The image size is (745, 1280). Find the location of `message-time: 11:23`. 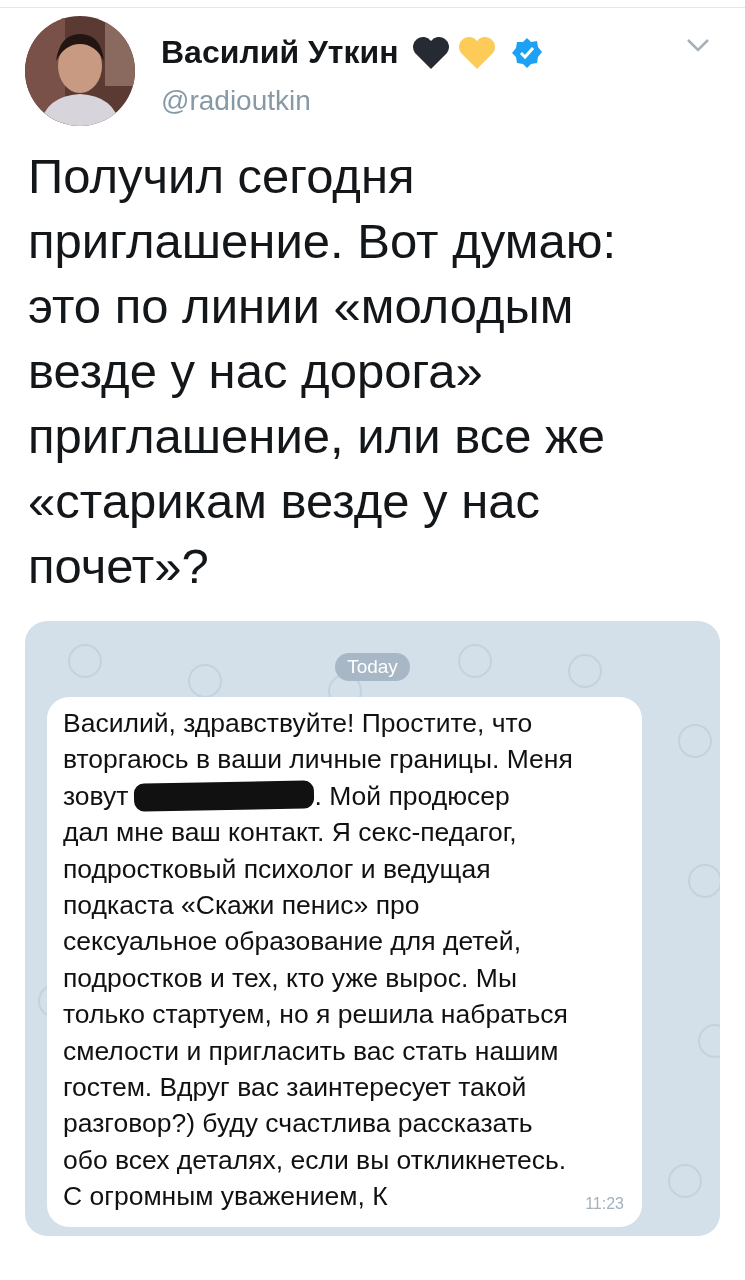

message-time: 11:23 is located at coordinates (604, 1203).